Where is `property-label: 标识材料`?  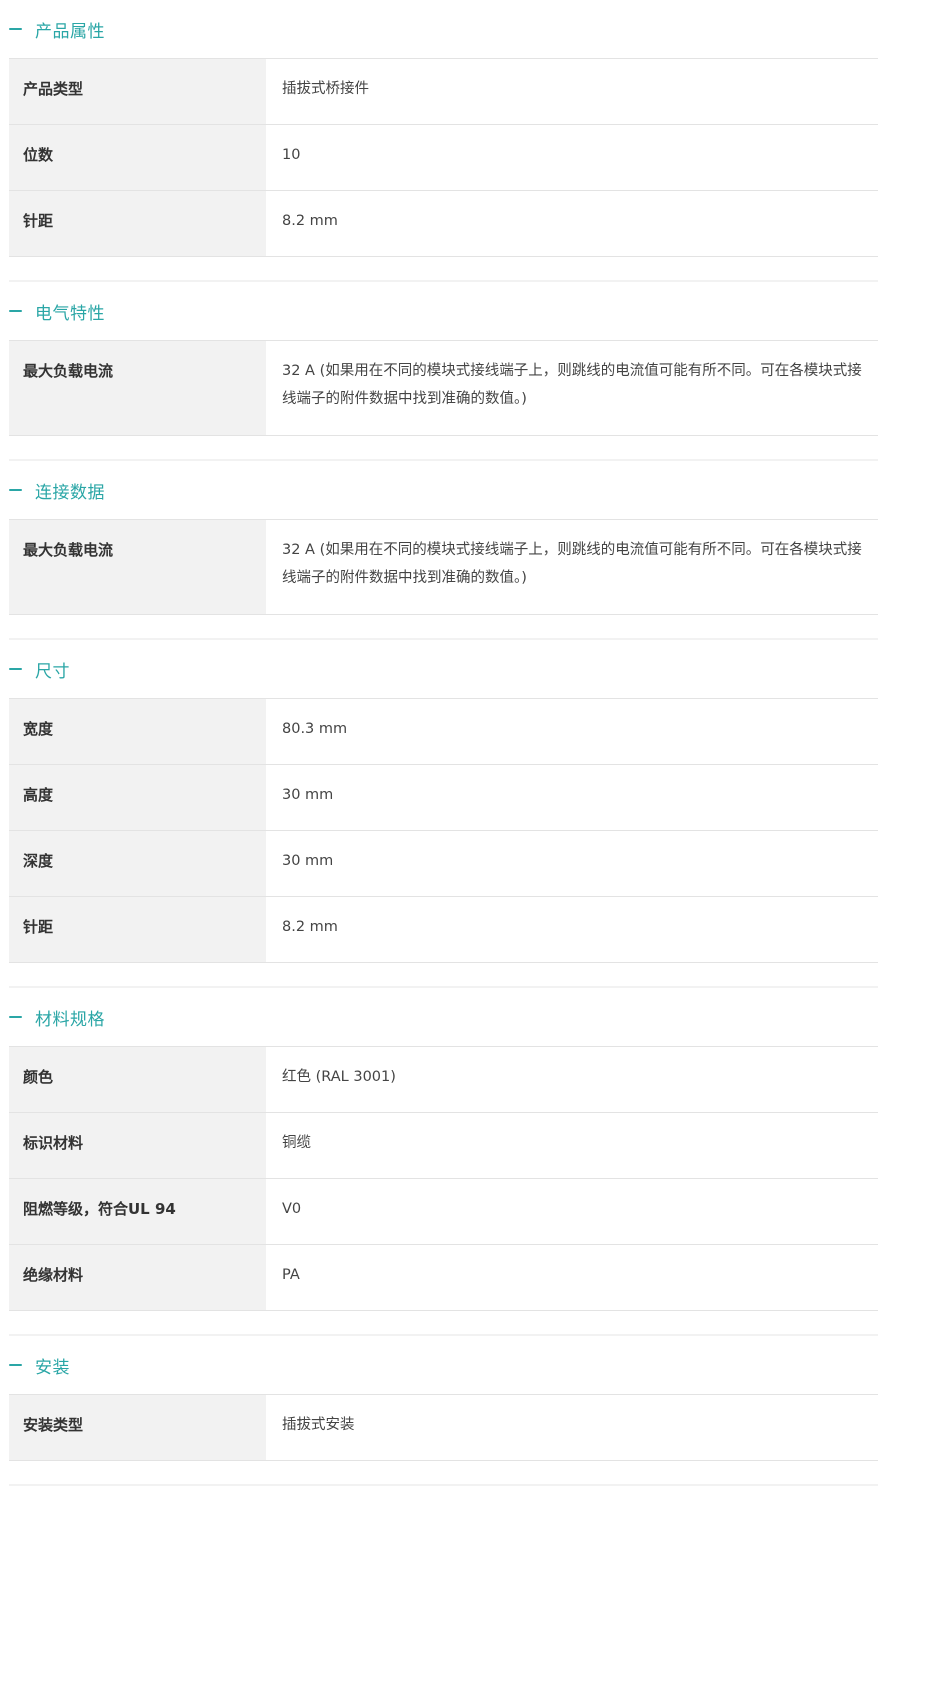 property-label: 标识材料 is located at coordinates (137, 1145).